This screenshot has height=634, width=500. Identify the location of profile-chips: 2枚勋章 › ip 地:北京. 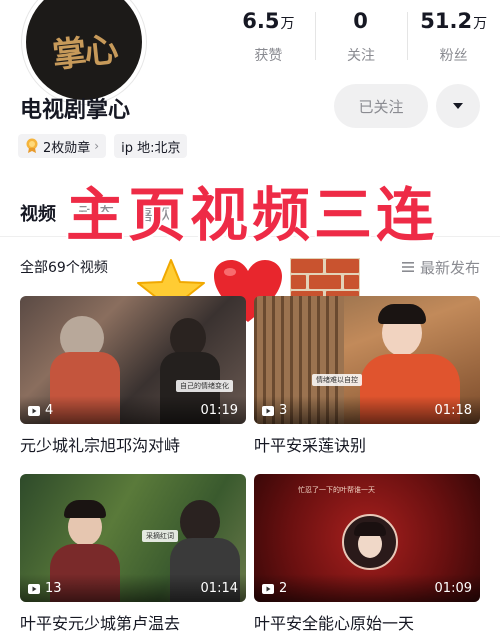
(103, 146).